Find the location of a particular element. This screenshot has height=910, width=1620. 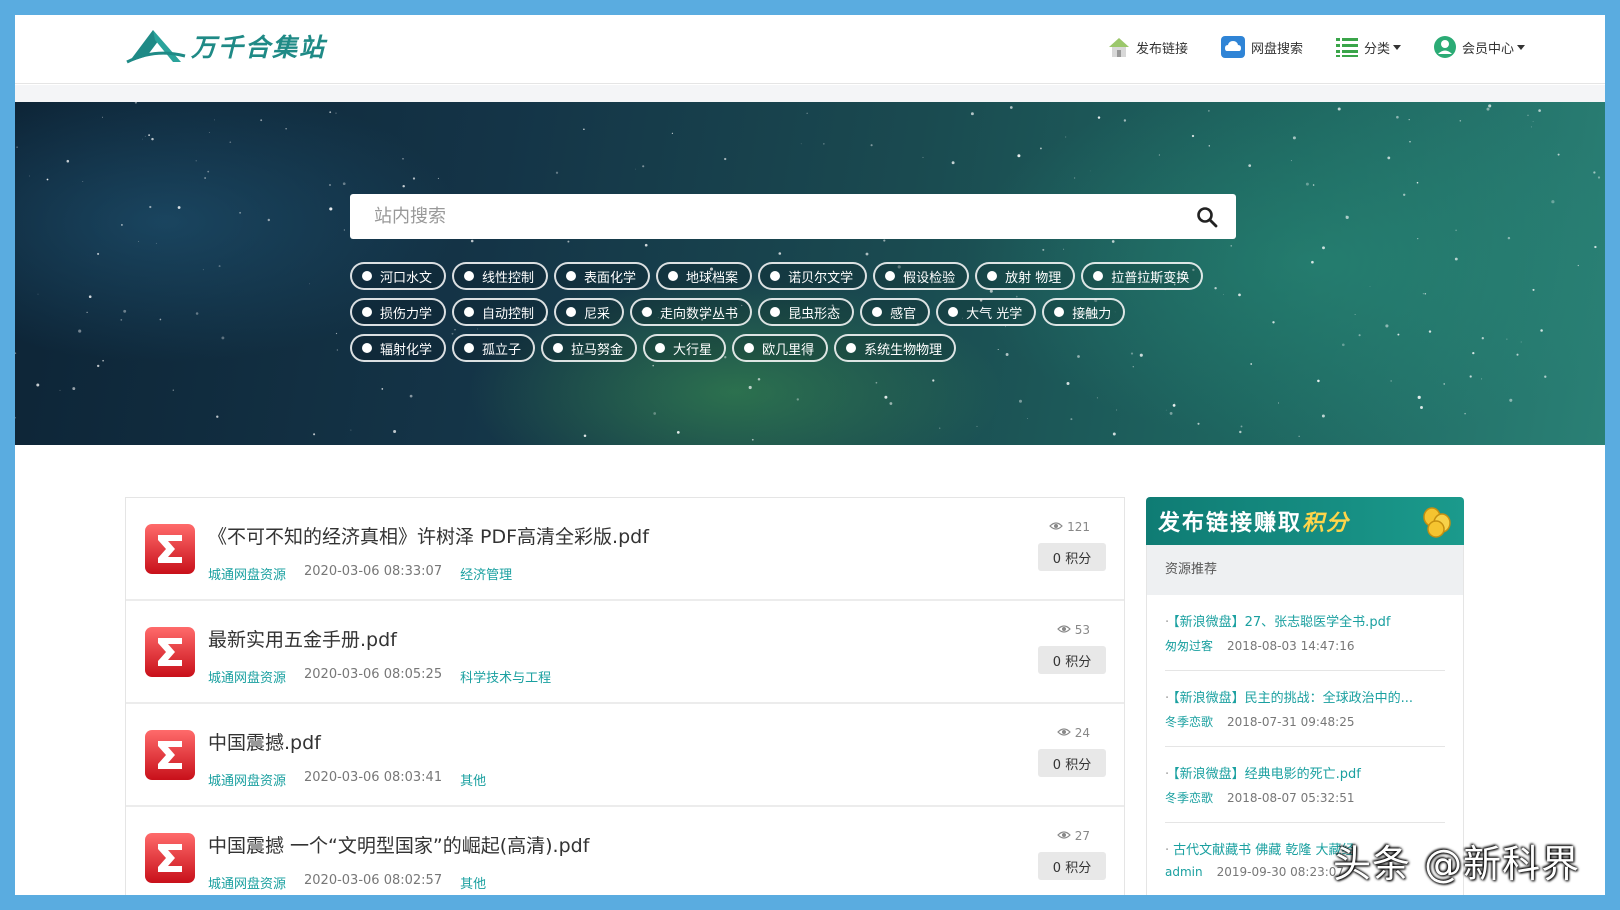

resource-meta: 城通网盘资源 2020-03-06 08:03:41 其他 is located at coordinates (347, 779).